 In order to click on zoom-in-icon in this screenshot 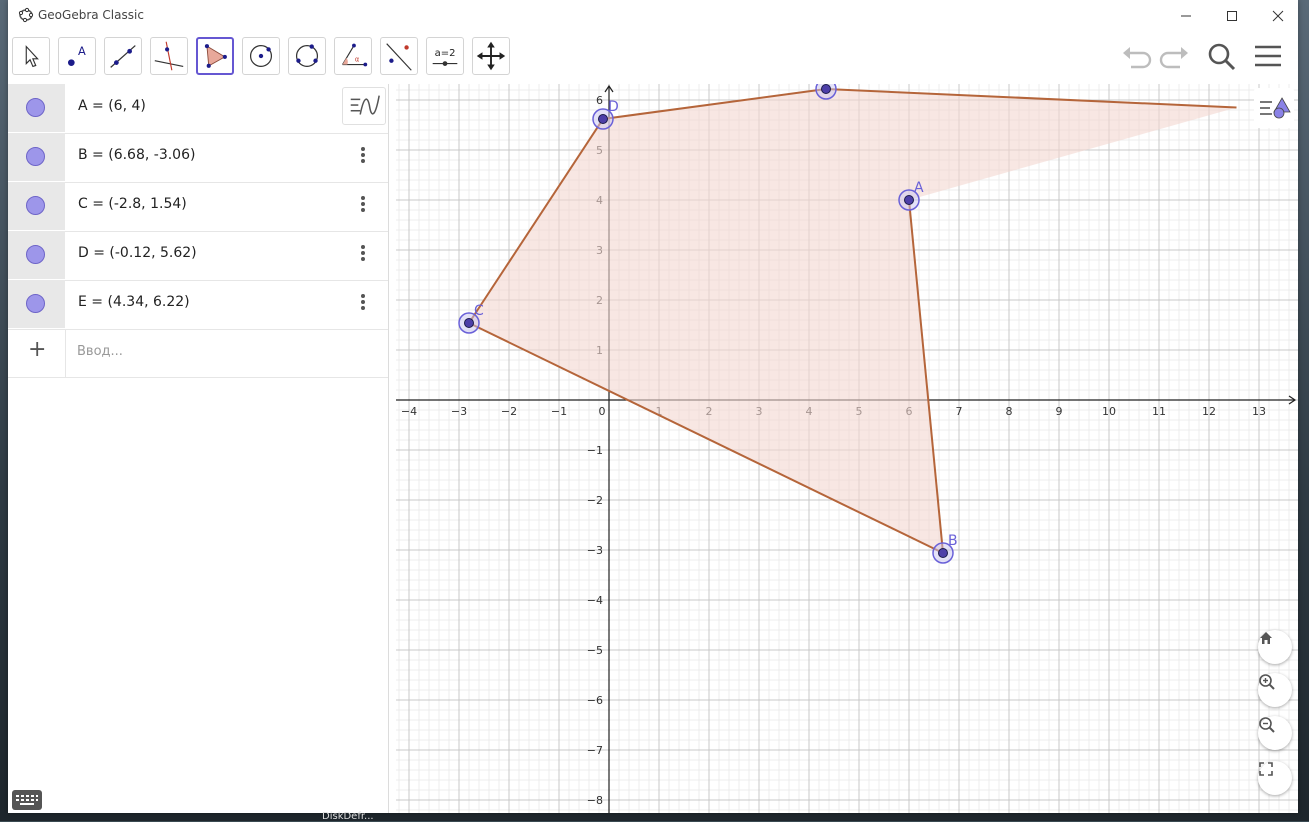, I will do `click(1267, 682)`.